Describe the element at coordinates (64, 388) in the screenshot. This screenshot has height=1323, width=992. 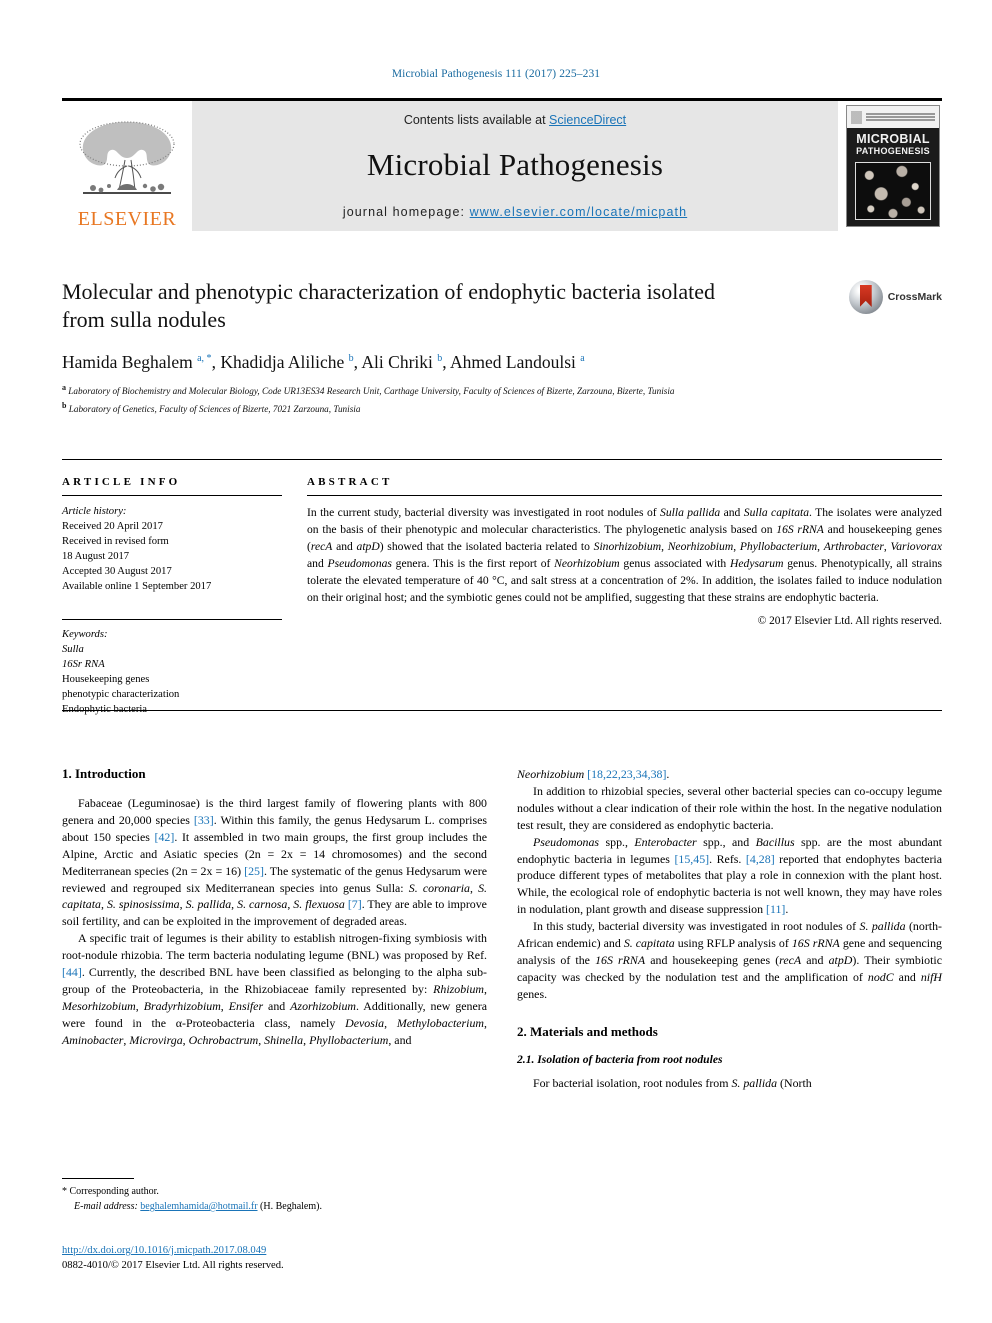
I see `affiliation-mark-a: a` at that location.